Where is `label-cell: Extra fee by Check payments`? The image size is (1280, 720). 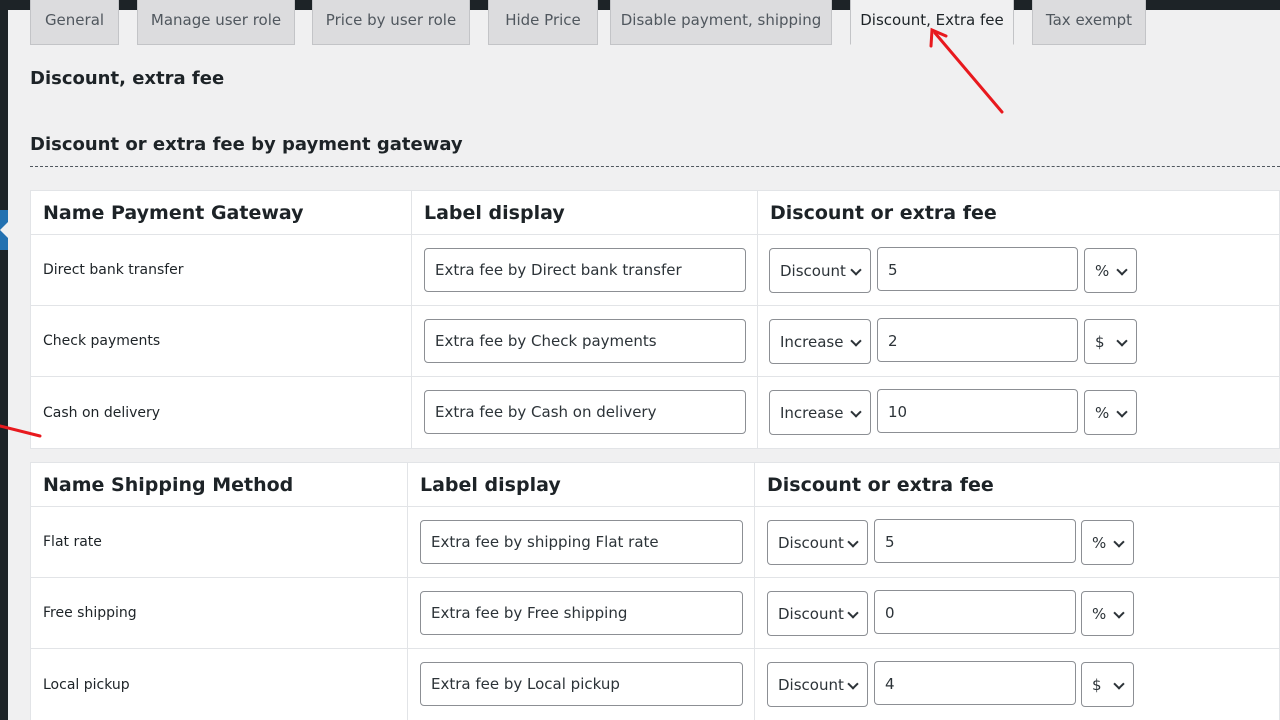
label-cell: Extra fee by Check payments is located at coordinates (585, 341).